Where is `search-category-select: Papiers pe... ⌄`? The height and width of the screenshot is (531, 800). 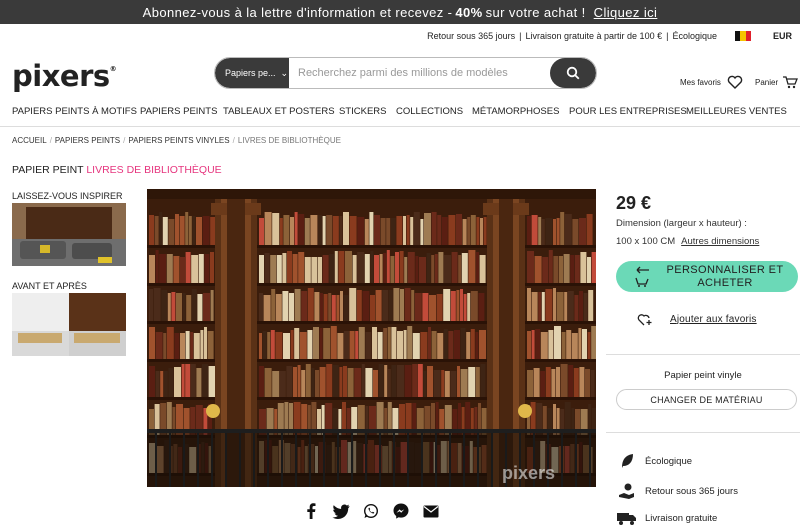 search-category-select: Papiers pe... ⌄ is located at coordinates (252, 73).